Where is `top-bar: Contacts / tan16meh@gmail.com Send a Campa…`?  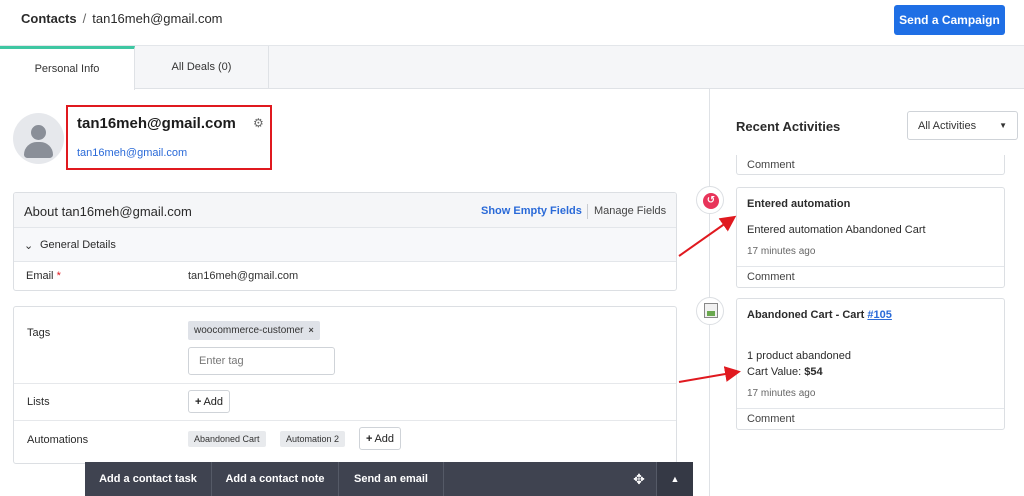
top-bar: Contacts / tan16meh@gmail.com Send a Campa… is located at coordinates (512, 23).